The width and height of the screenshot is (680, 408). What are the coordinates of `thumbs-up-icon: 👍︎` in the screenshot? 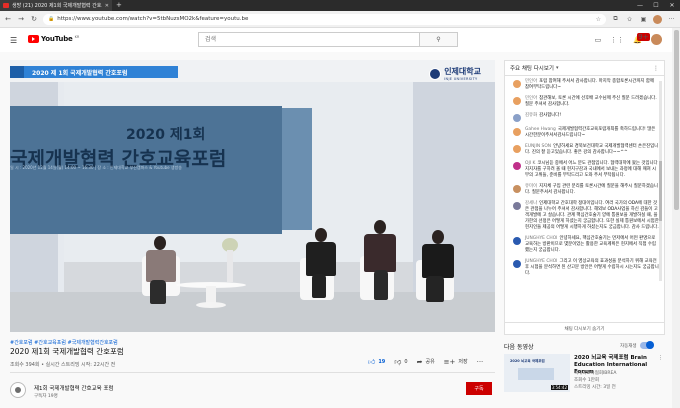 It's located at (372, 362).